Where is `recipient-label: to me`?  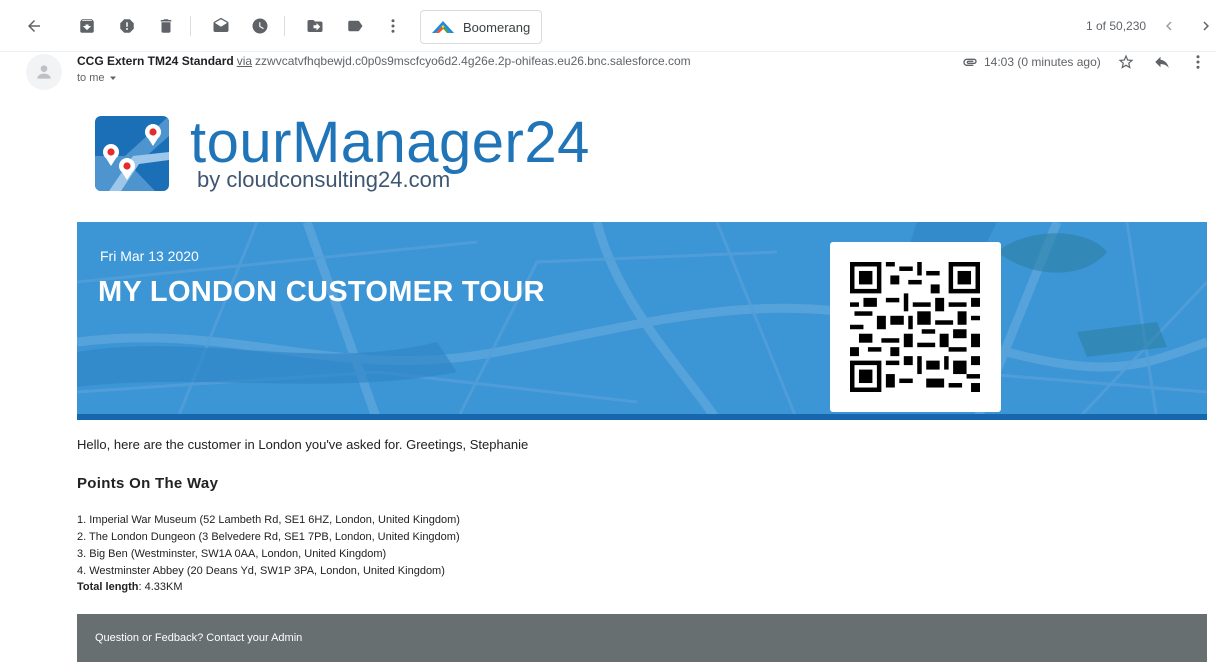
recipient-label: to me is located at coordinates (91, 78).